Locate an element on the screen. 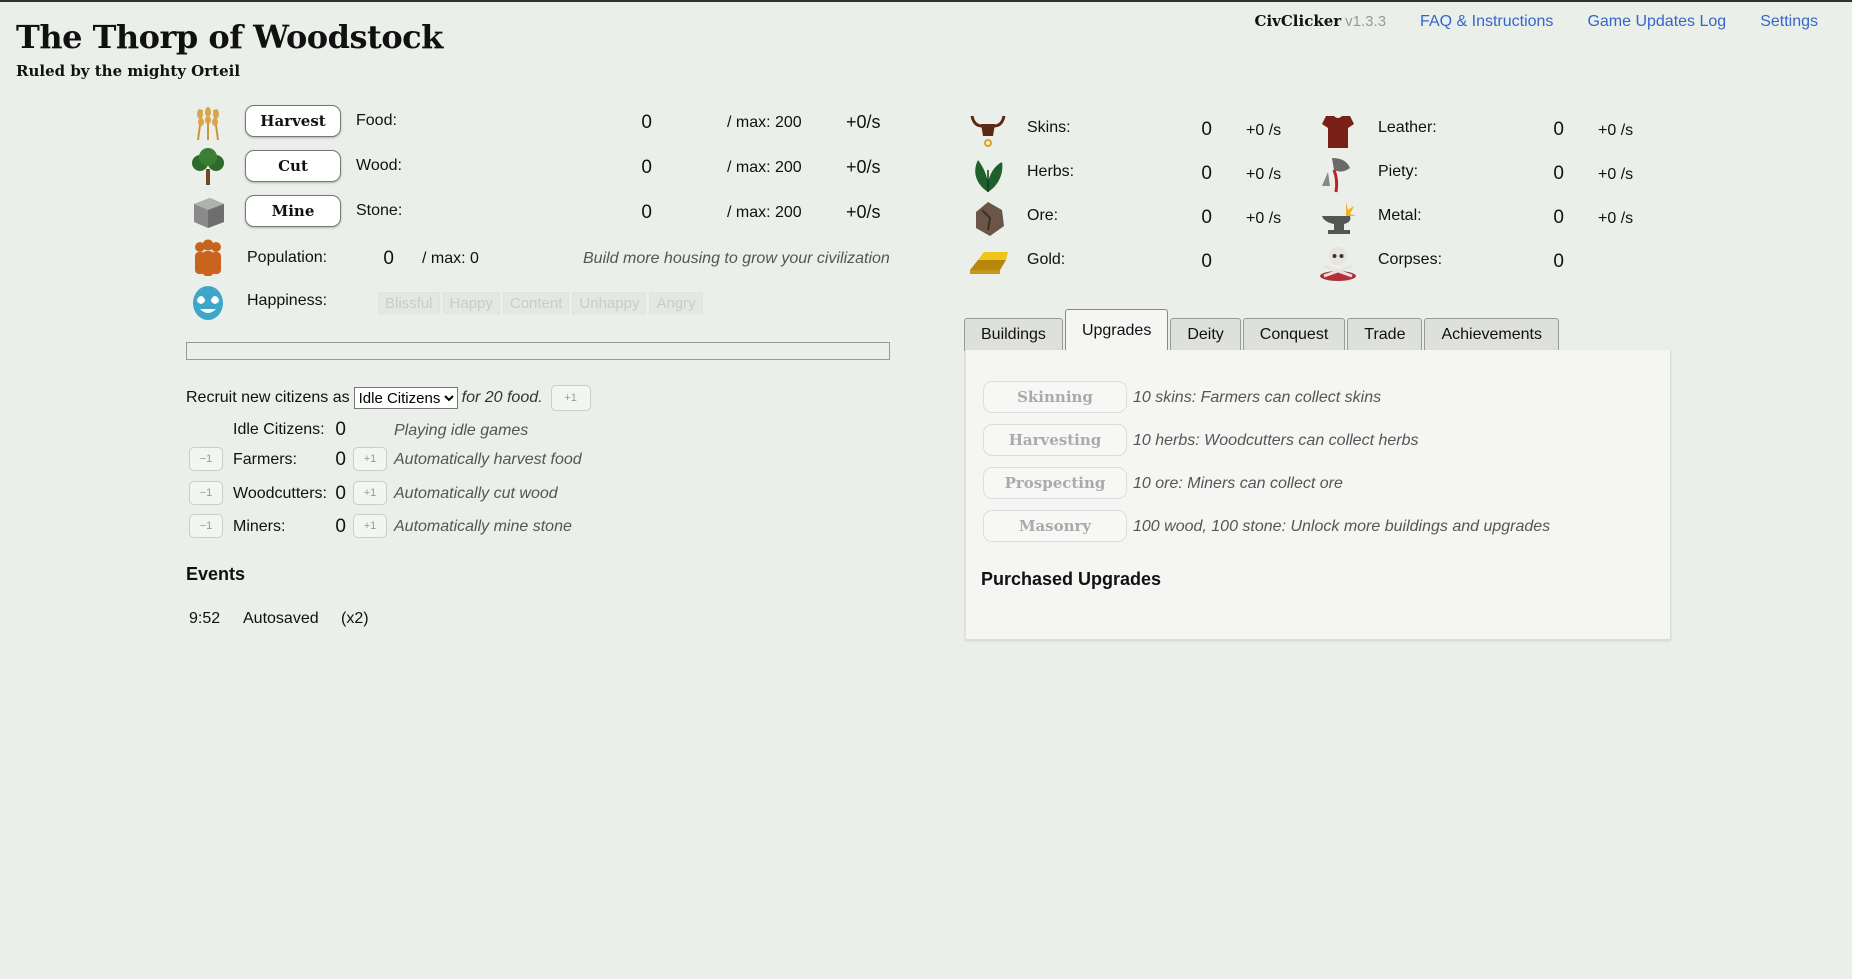  bull-skull-icon is located at coordinates (988, 131).